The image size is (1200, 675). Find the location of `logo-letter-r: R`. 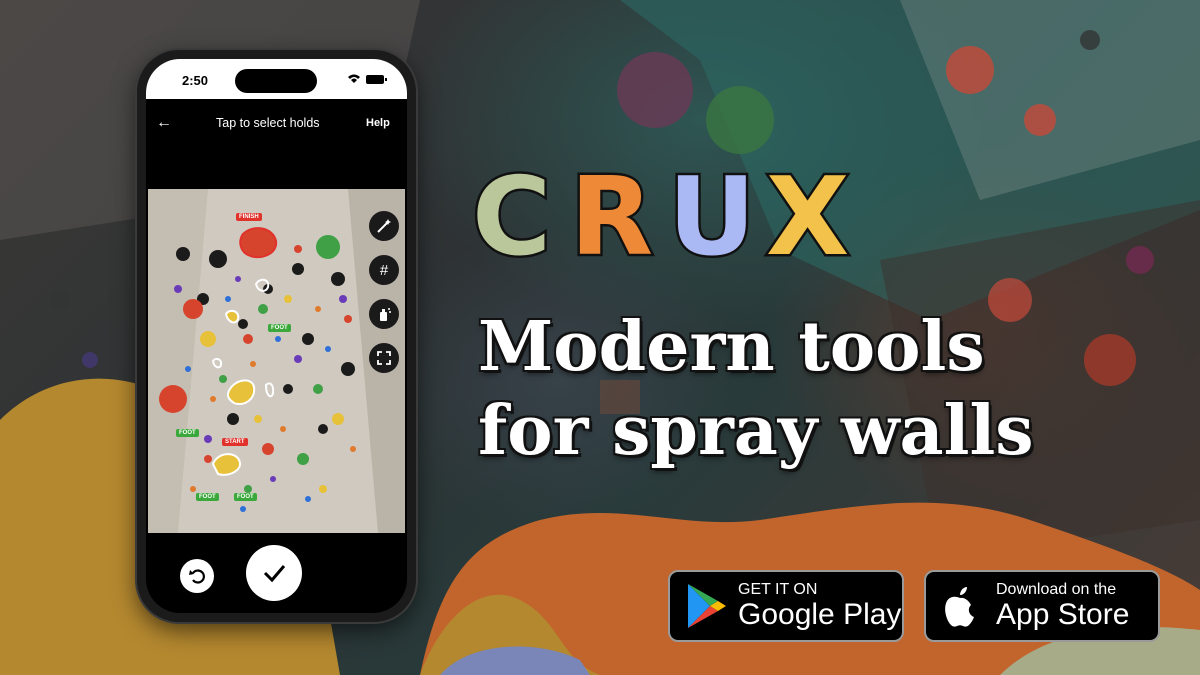

logo-letter-r: R is located at coordinates (611, 217).